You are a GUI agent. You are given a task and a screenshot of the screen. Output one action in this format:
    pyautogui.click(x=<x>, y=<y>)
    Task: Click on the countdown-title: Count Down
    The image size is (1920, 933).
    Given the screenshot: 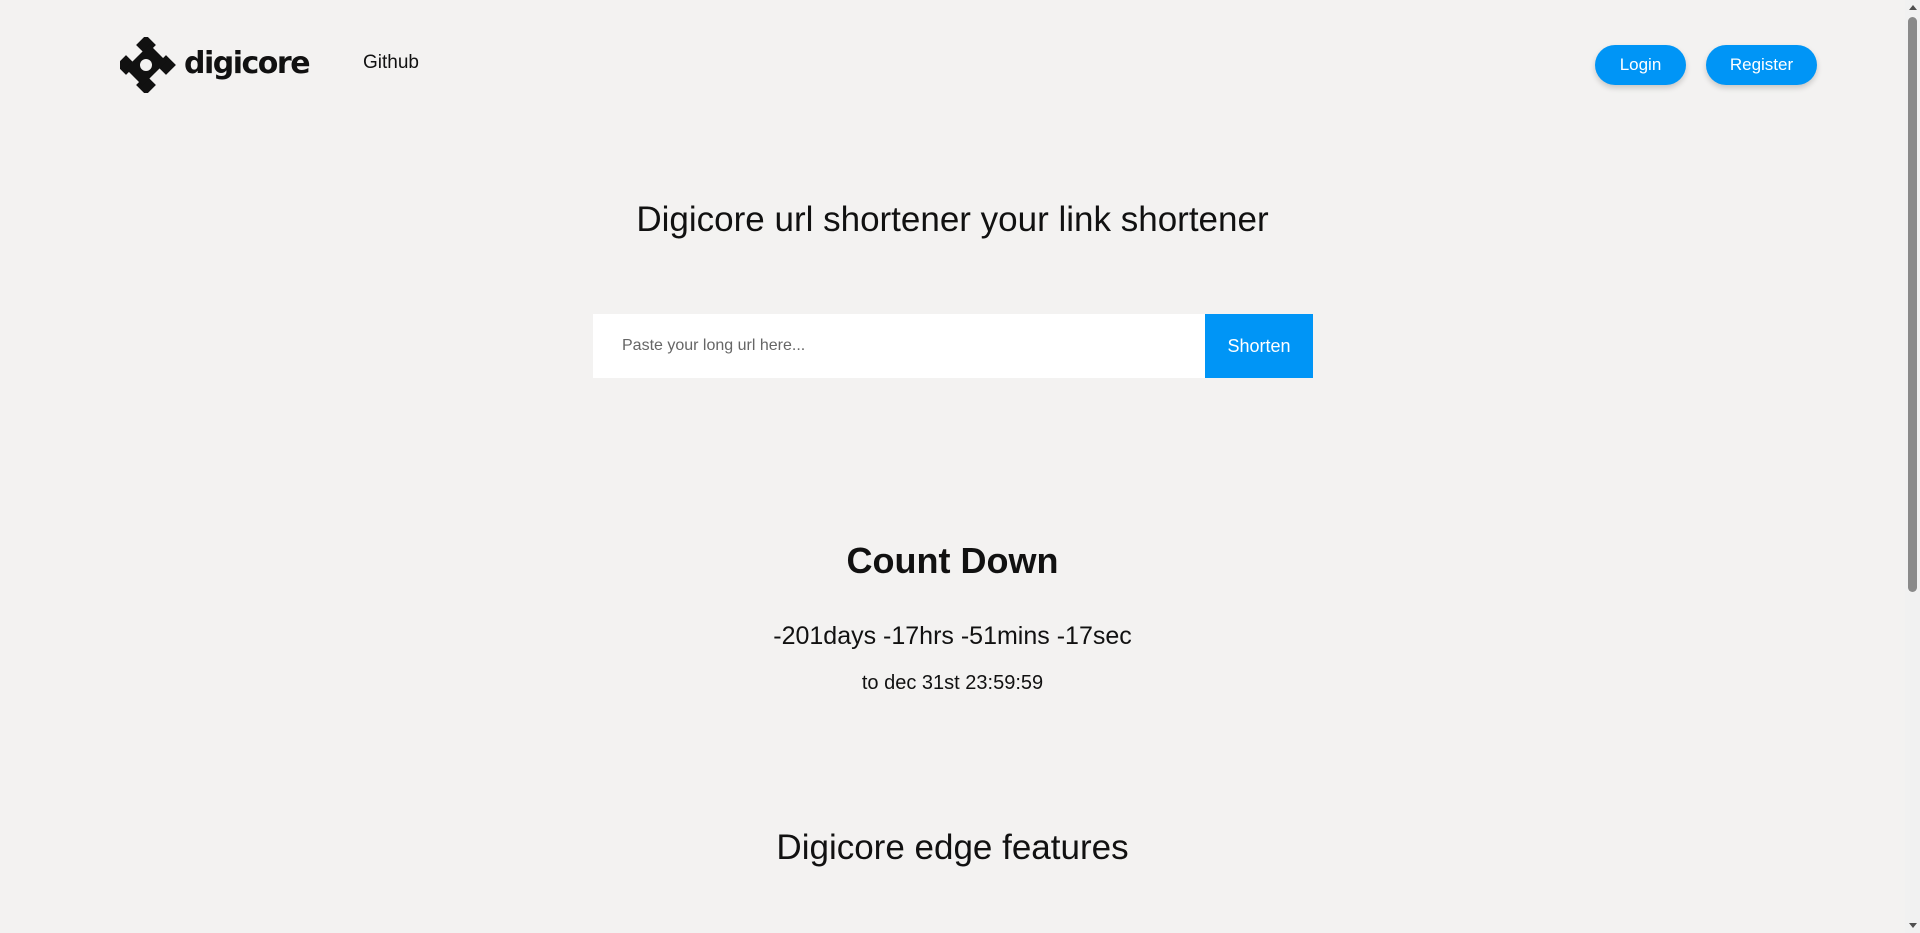 What is the action you would take?
    pyautogui.click(x=952, y=560)
    